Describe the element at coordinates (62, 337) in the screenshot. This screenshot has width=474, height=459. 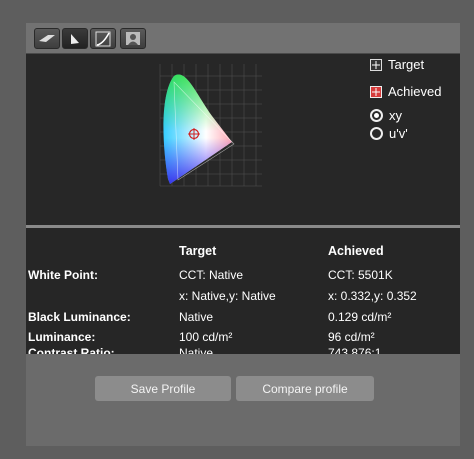
I see `row-label-luminance: Luminance:` at that location.